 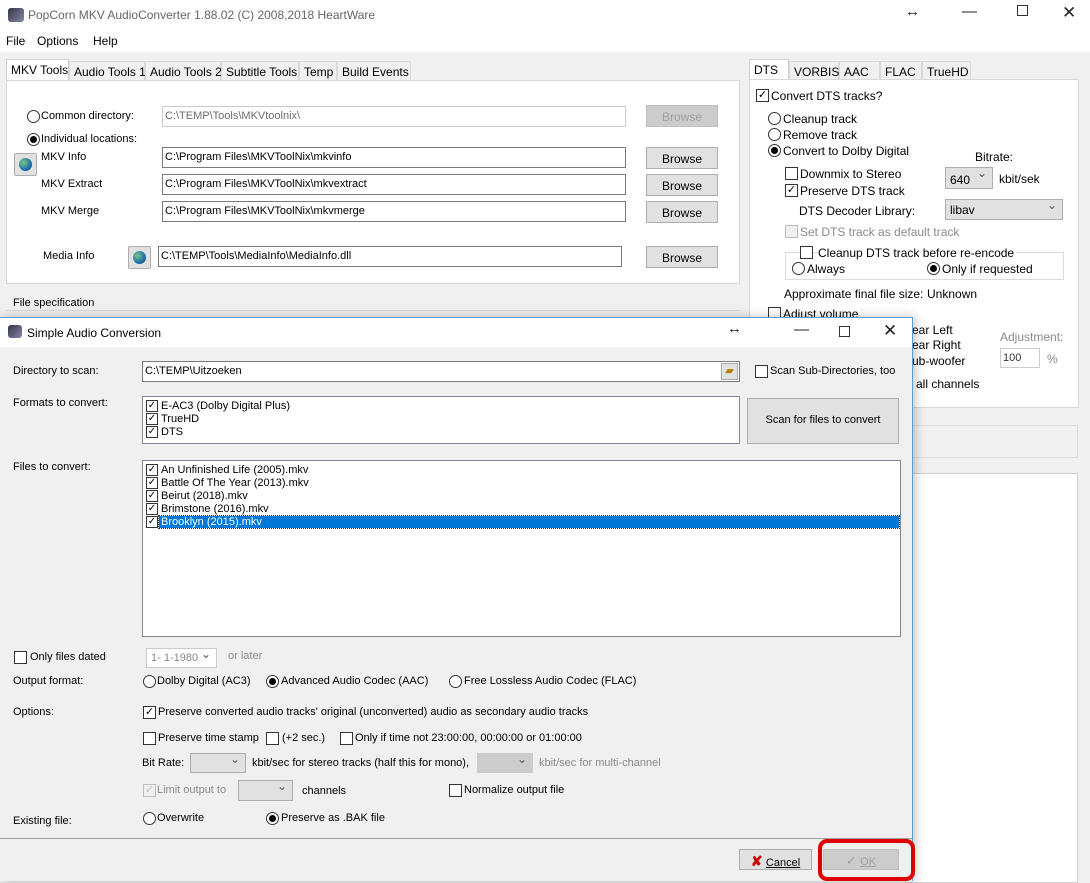 What do you see at coordinates (304, 738) in the screenshot?
I see `plus2-label: (+2 sec.)` at bounding box center [304, 738].